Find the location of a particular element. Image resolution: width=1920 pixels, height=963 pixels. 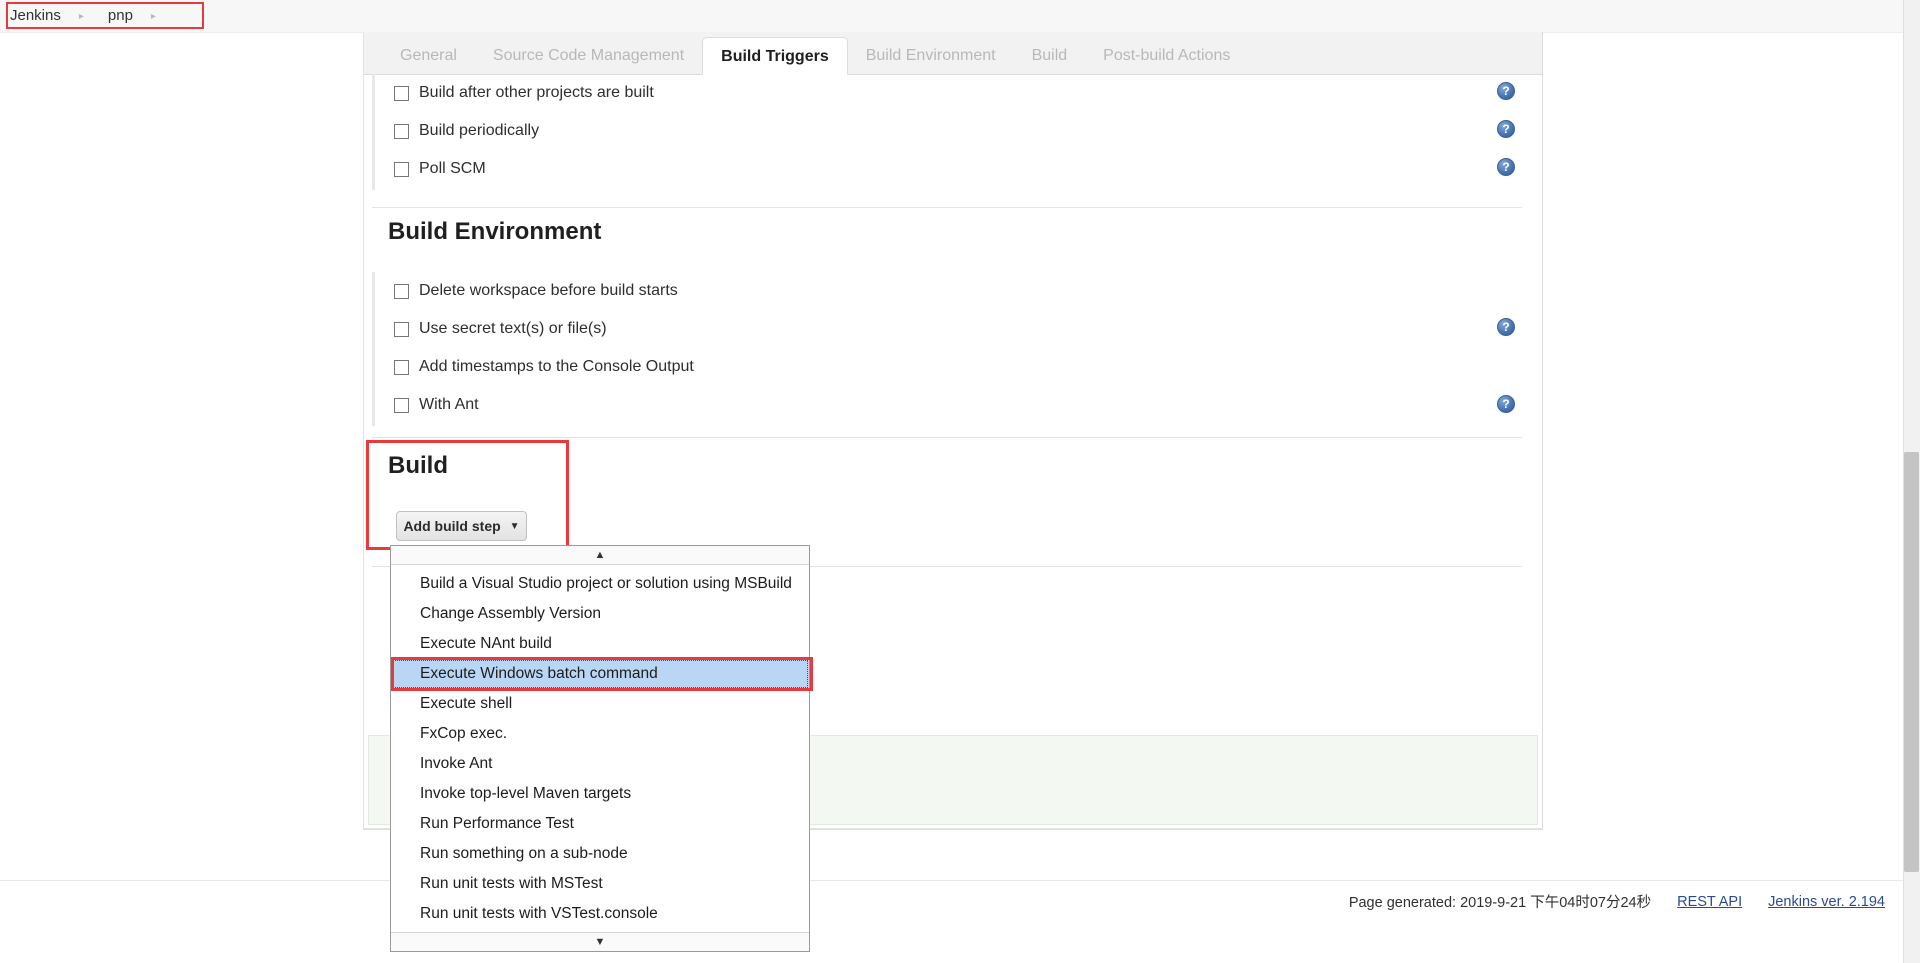

checkbox-label-build-periodically: Build periodically is located at coordinates (479, 130).